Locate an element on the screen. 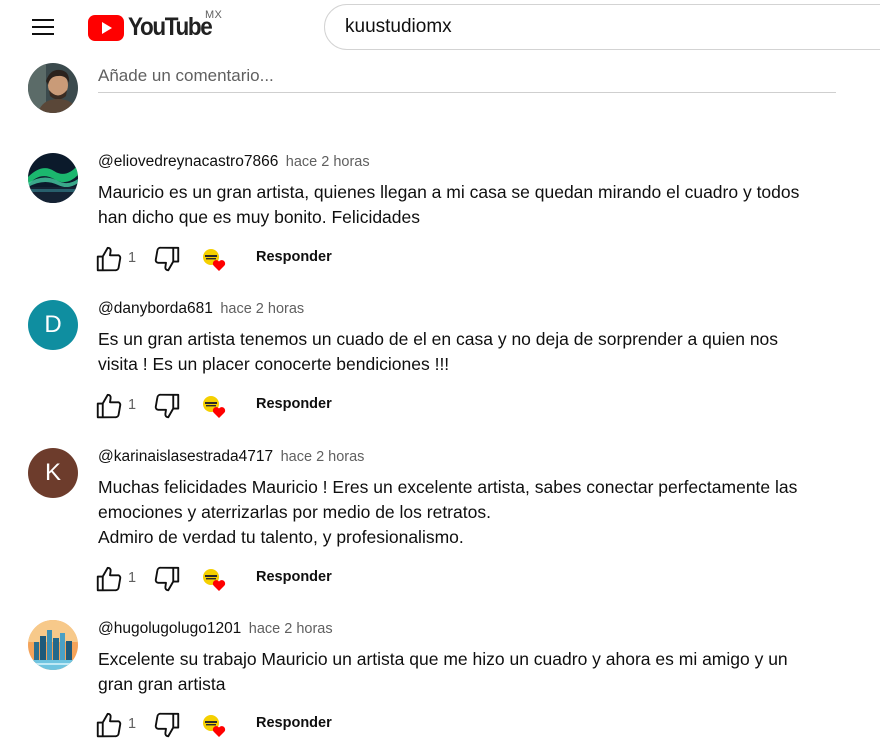  commenter-avatar: D is located at coordinates (53, 325).